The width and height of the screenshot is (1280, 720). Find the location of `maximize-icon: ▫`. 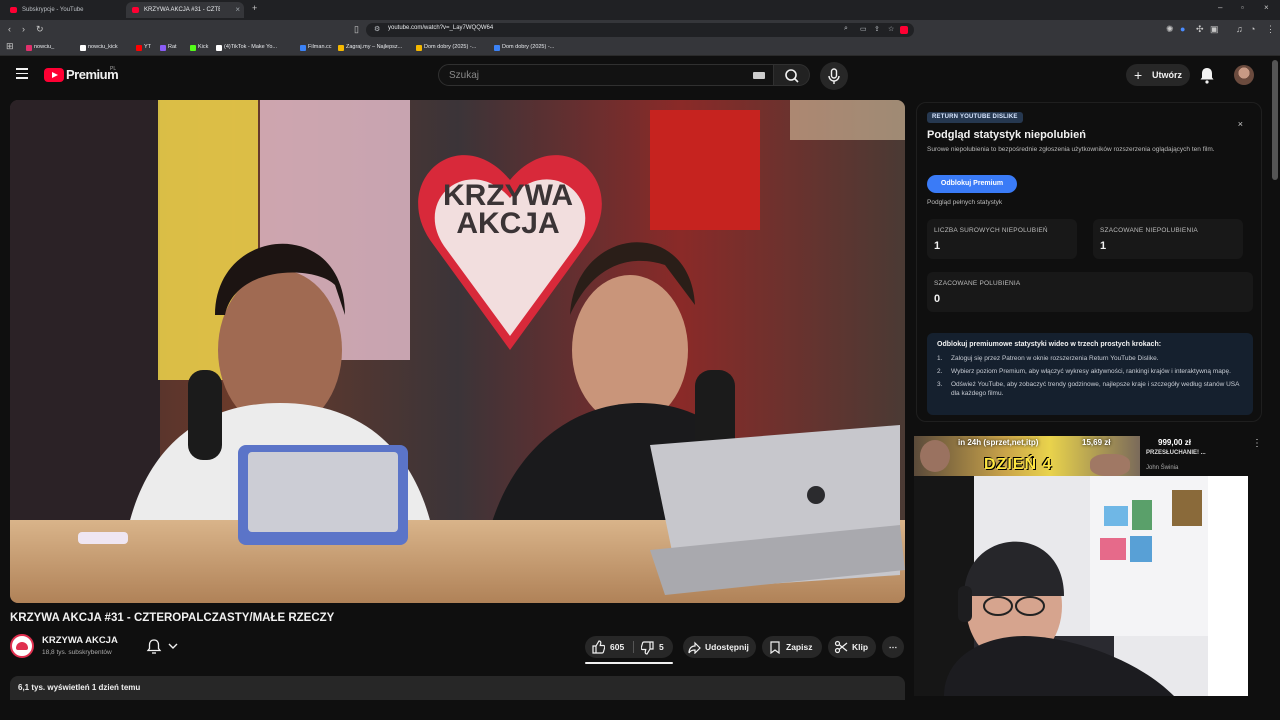

maximize-icon: ▫ is located at coordinates (1242, 7).